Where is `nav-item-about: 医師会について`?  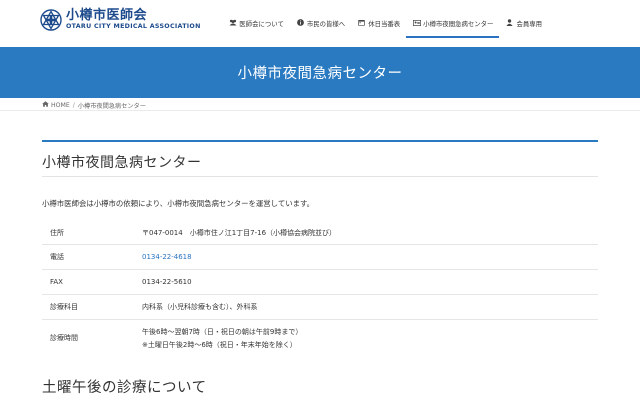
nav-item-about: 医師会について is located at coordinates (256, 23).